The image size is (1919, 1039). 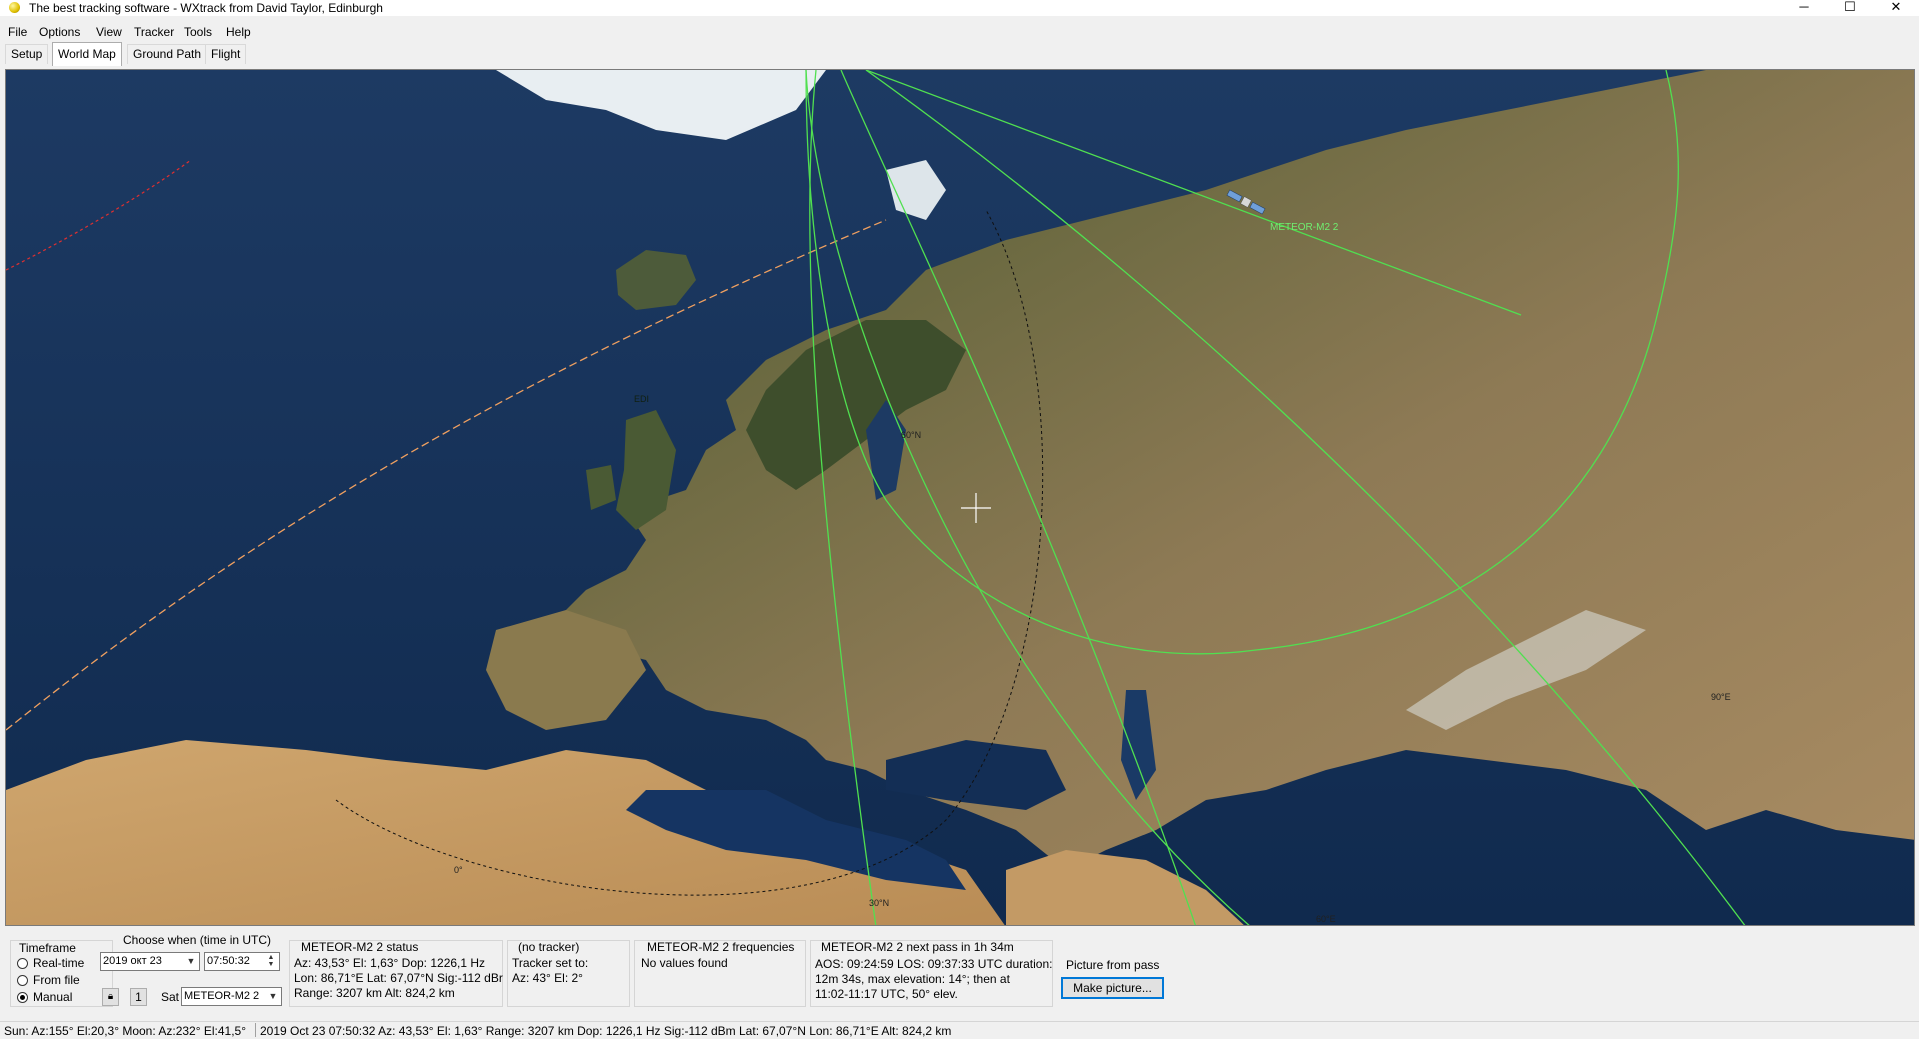 What do you see at coordinates (959, 32) in the screenshot?
I see `menu-bar: File Options View Tracker Tools Help` at bounding box center [959, 32].